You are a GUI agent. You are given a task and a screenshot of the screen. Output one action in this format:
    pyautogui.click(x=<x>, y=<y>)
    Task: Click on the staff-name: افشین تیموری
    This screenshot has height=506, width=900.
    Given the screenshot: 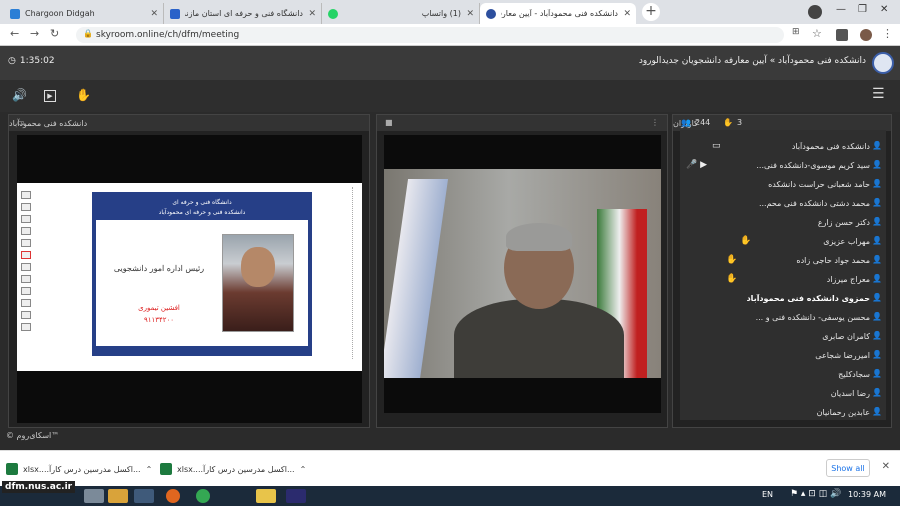 What is the action you would take?
    pyautogui.click(x=159, y=308)
    